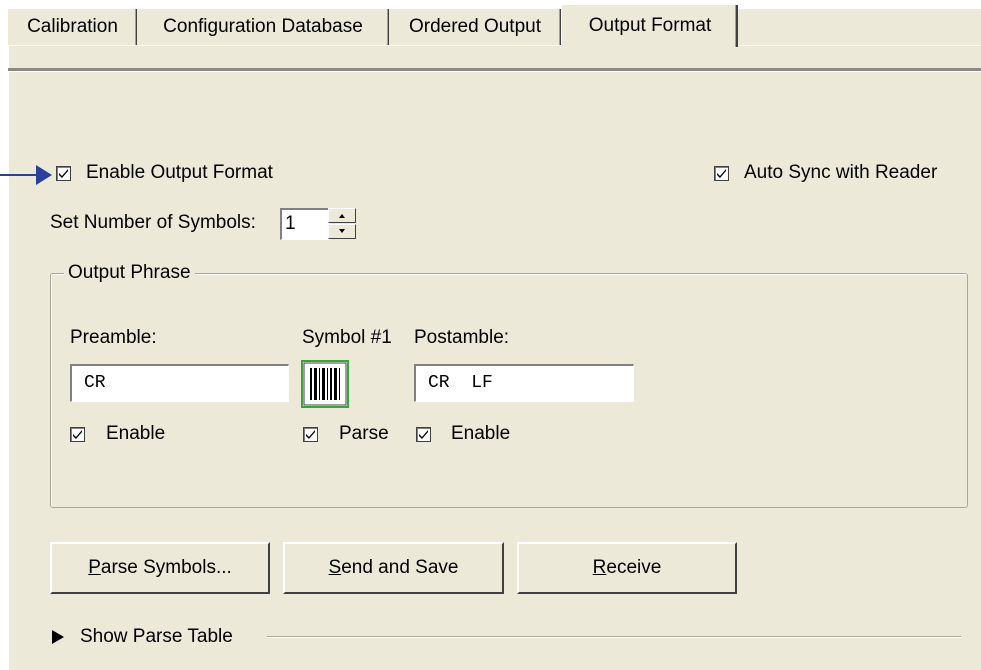 Image resolution: width=981 pixels, height=670 pixels. What do you see at coordinates (58, 637) in the screenshot?
I see `expand-triangle-icon` at bounding box center [58, 637].